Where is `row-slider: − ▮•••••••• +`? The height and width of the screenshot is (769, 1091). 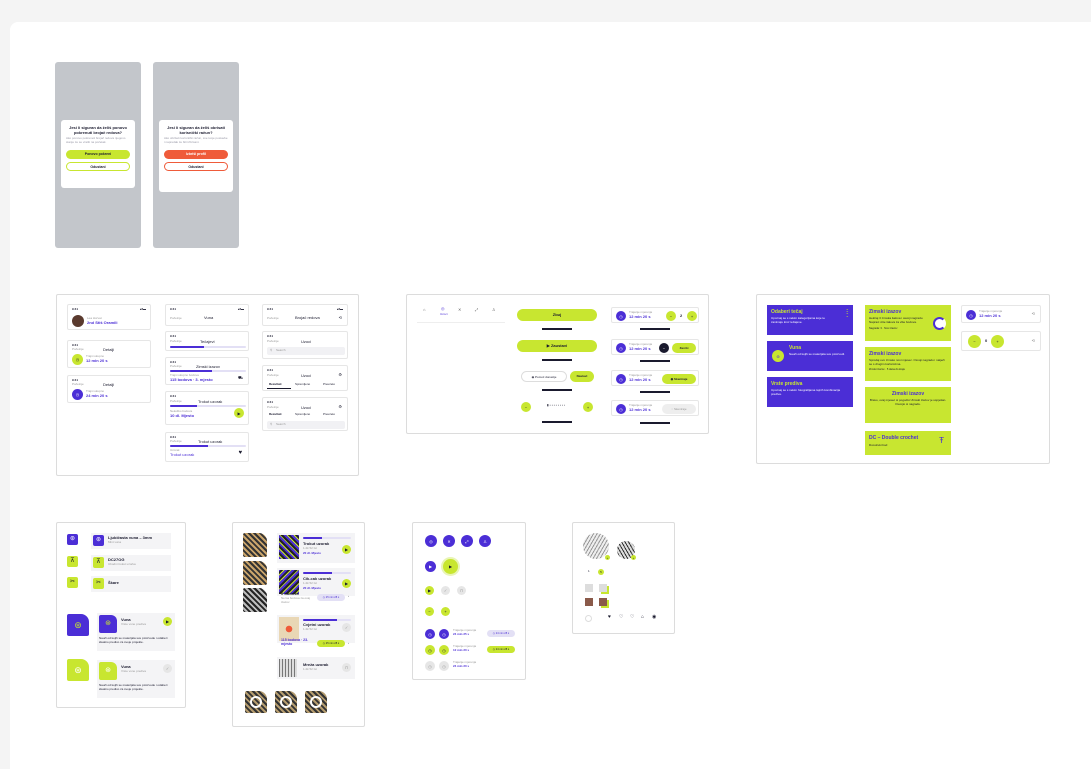
row-slider: − ▮•••••••• + is located at coordinates (557, 407).